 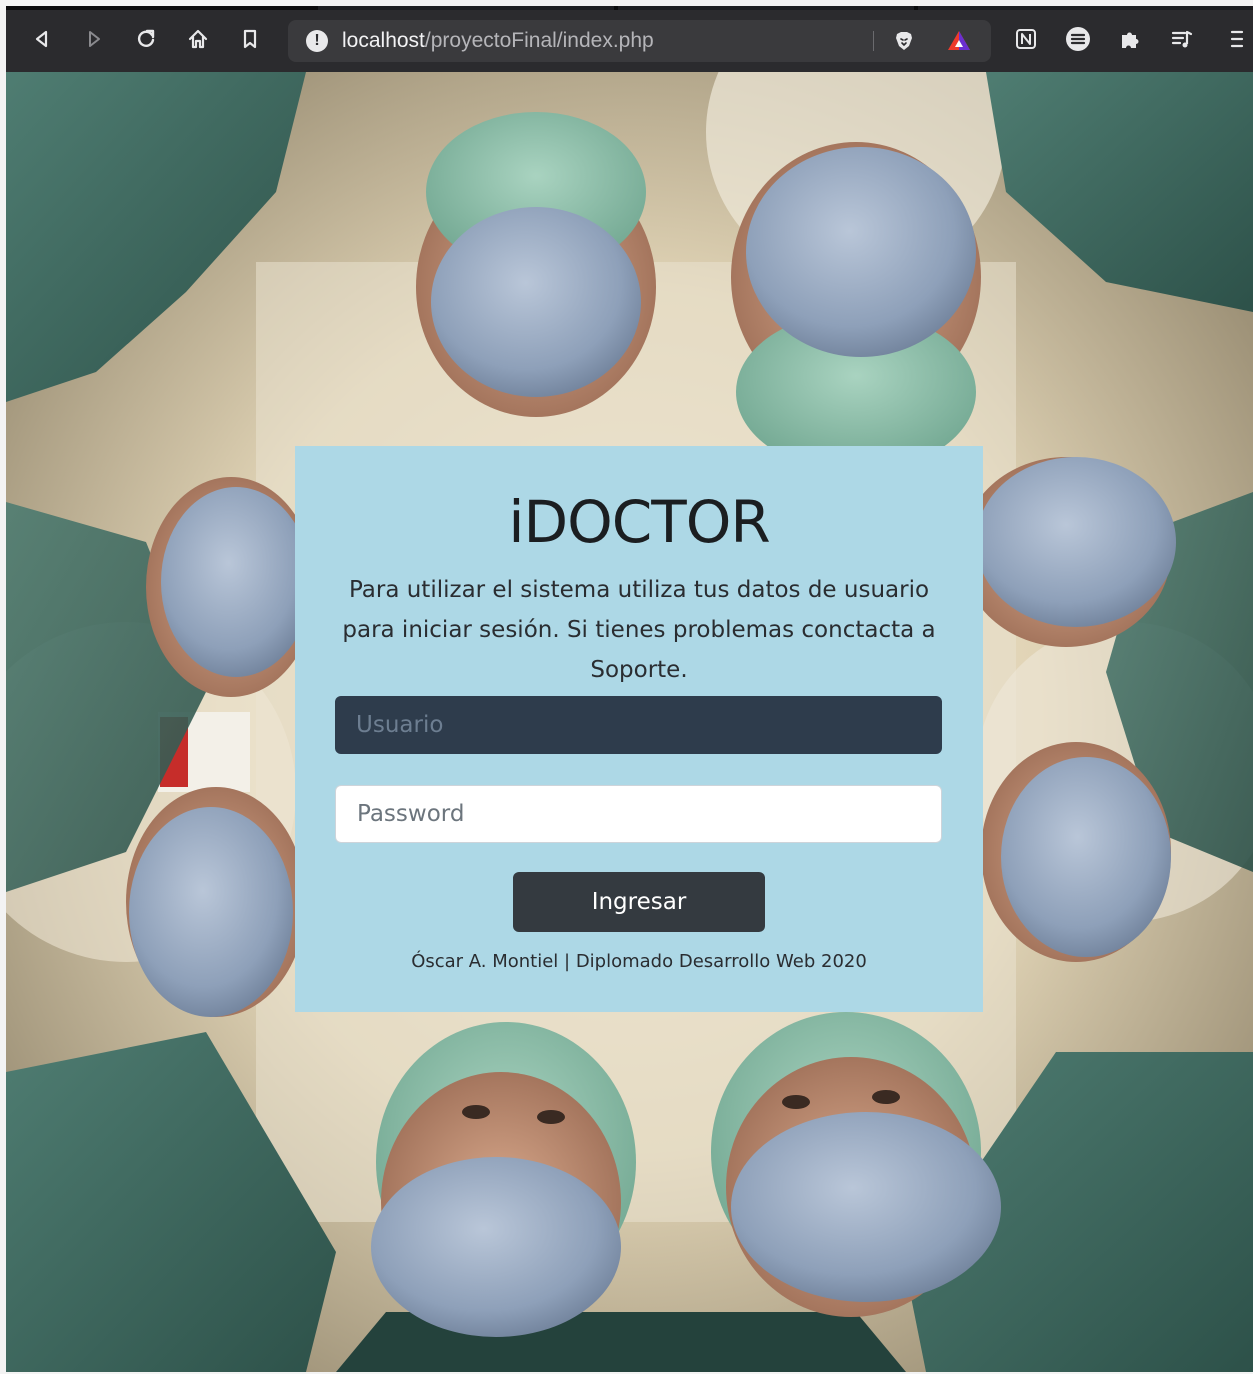 I want to click on brave-lion-icon, so click(x=904, y=41).